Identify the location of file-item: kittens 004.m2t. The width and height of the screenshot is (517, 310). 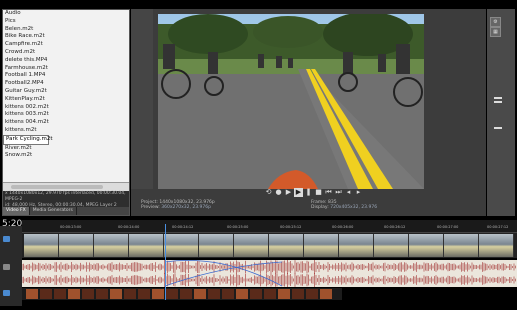
(66, 123).